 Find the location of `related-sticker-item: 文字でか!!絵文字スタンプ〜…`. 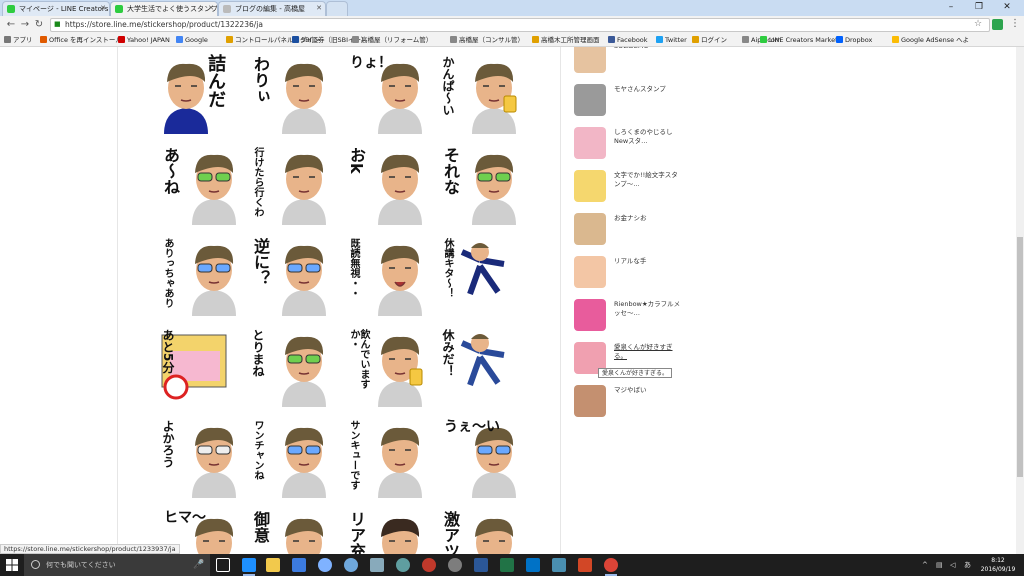

related-sticker-item: 文字でか!!絵文字スタンプ〜… is located at coordinates (629, 186).